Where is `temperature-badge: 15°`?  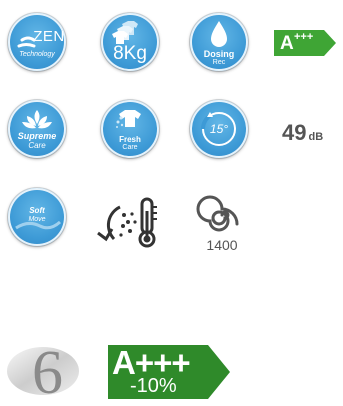
temperature-badge: 15° is located at coordinates (219, 129).